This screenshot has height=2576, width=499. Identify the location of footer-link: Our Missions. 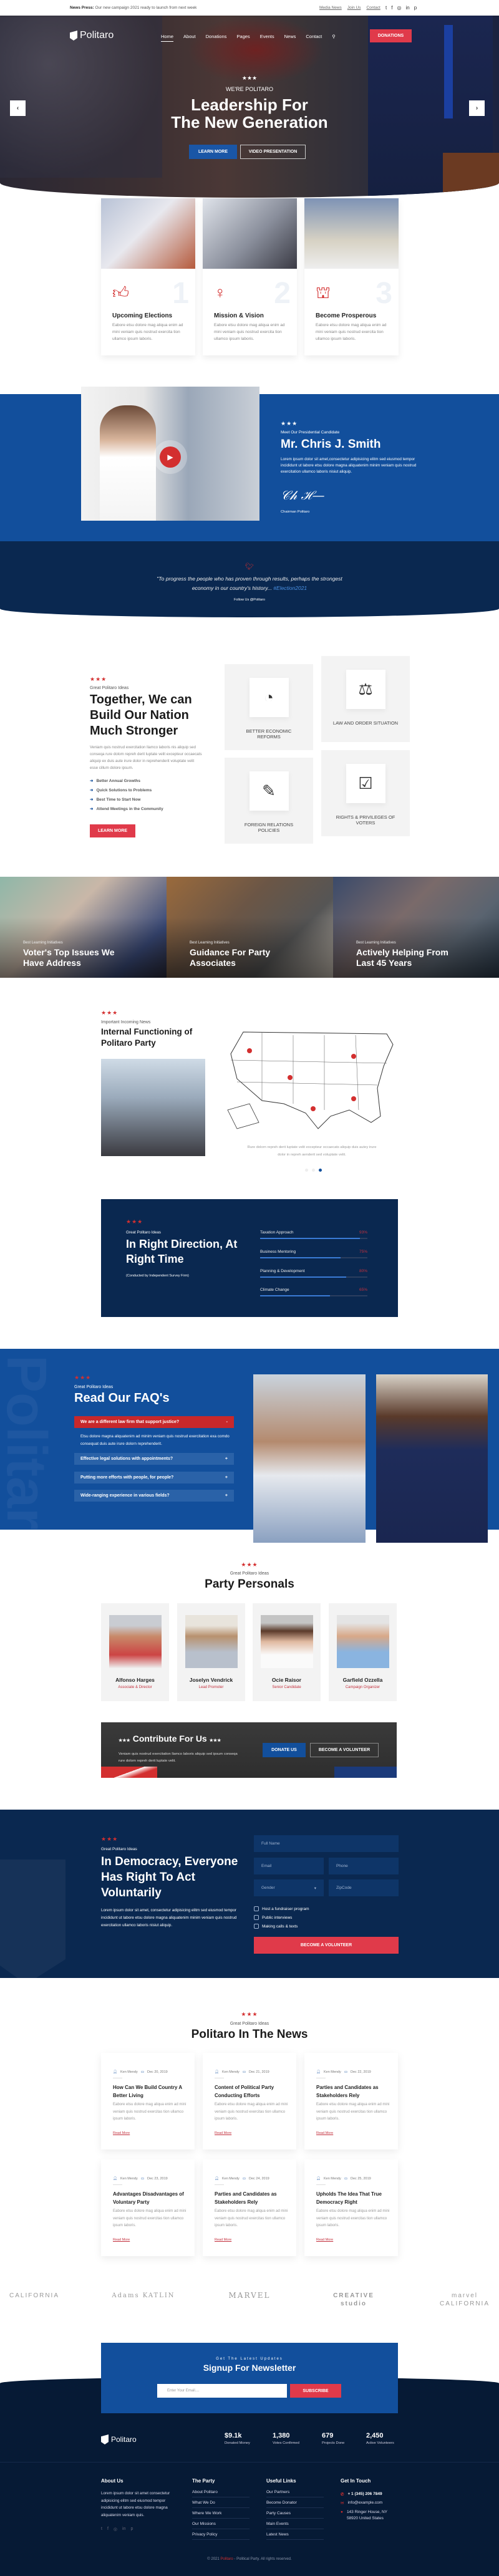
(221, 2525).